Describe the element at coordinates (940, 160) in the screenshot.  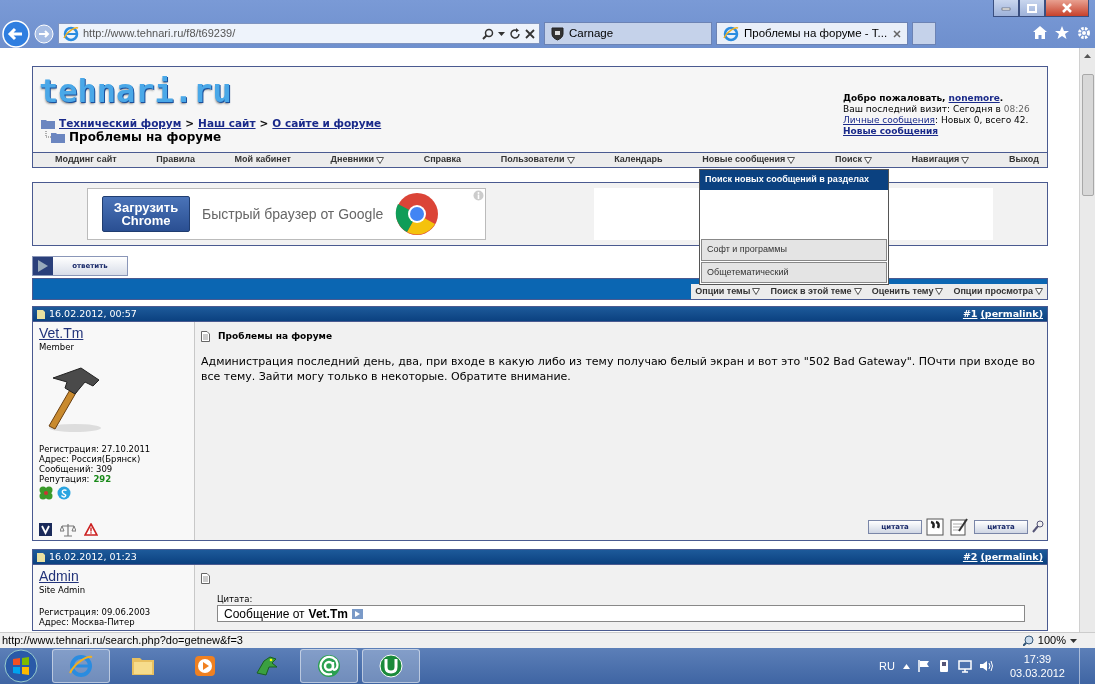
I see `nav-link: Навигация` at that location.